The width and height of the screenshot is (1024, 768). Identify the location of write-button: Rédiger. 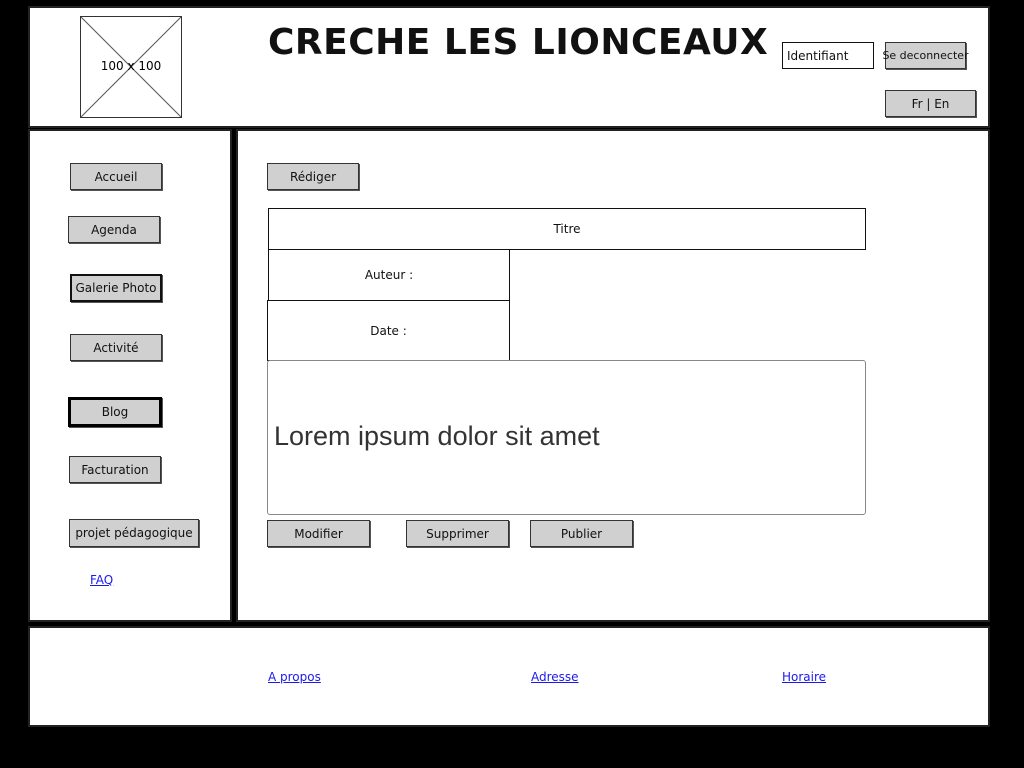
(313, 176).